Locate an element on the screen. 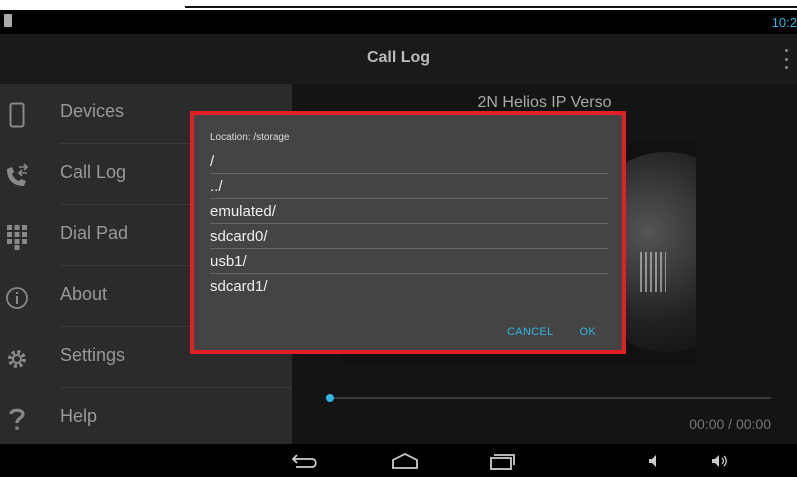 This screenshot has width=797, height=477. file-item-sdcard1: sdcard1/ is located at coordinates (409, 286).